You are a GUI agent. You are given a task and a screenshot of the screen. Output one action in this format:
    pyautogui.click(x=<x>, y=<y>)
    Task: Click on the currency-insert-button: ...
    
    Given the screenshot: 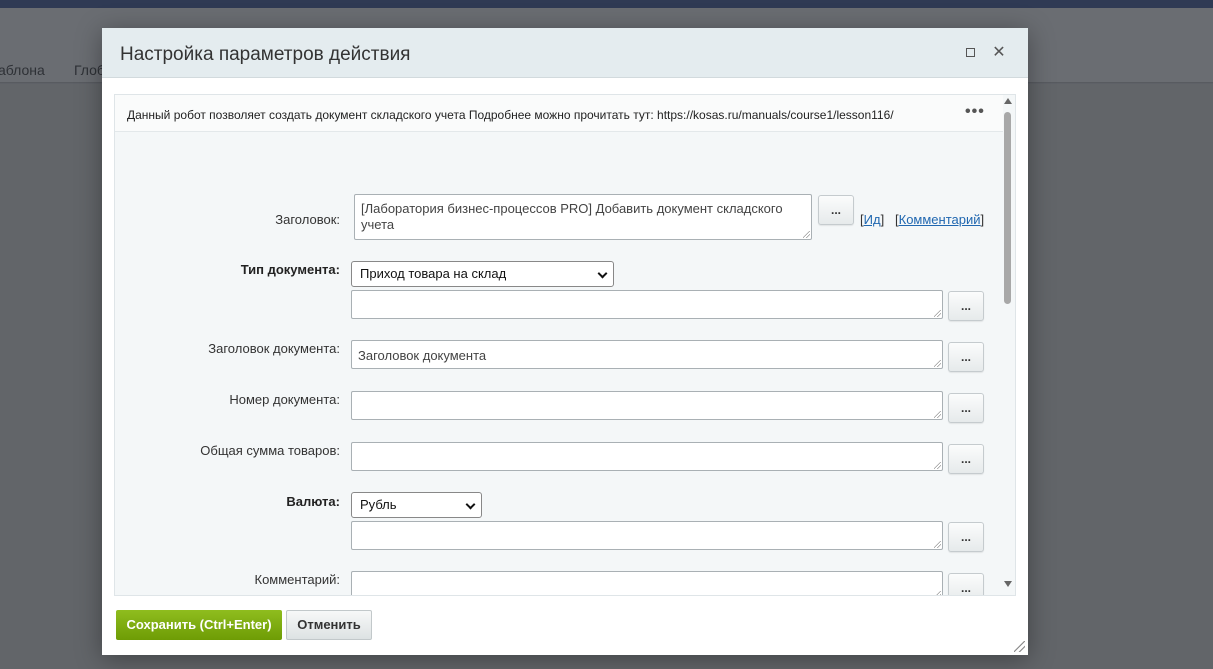 What is the action you would take?
    pyautogui.click(x=966, y=537)
    